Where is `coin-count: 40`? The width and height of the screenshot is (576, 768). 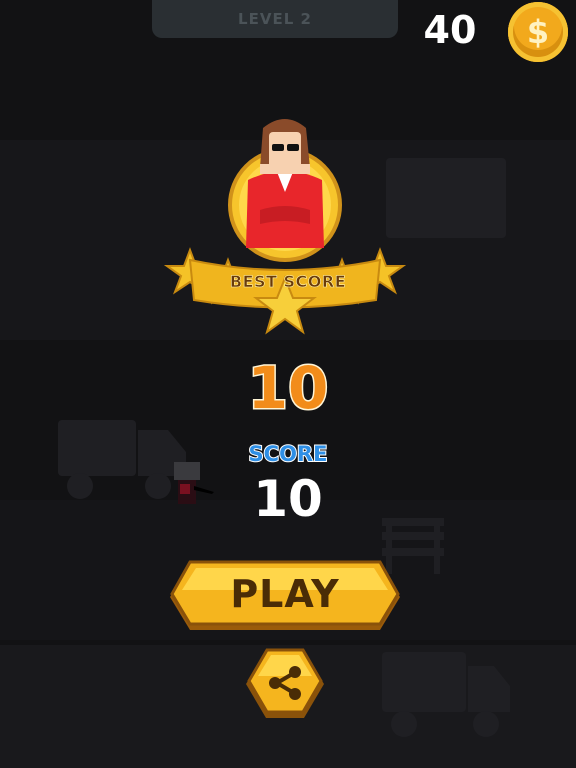 coin-count: 40 is located at coordinates (450, 30).